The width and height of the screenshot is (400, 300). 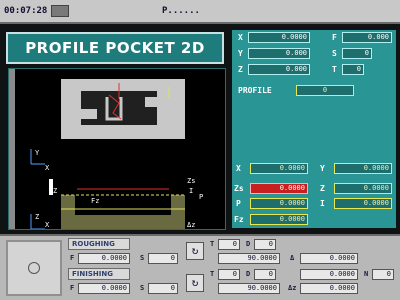 What do you see at coordinates (334, 69) in the screenshot?
I see `axis-t-label: T` at bounding box center [334, 69].